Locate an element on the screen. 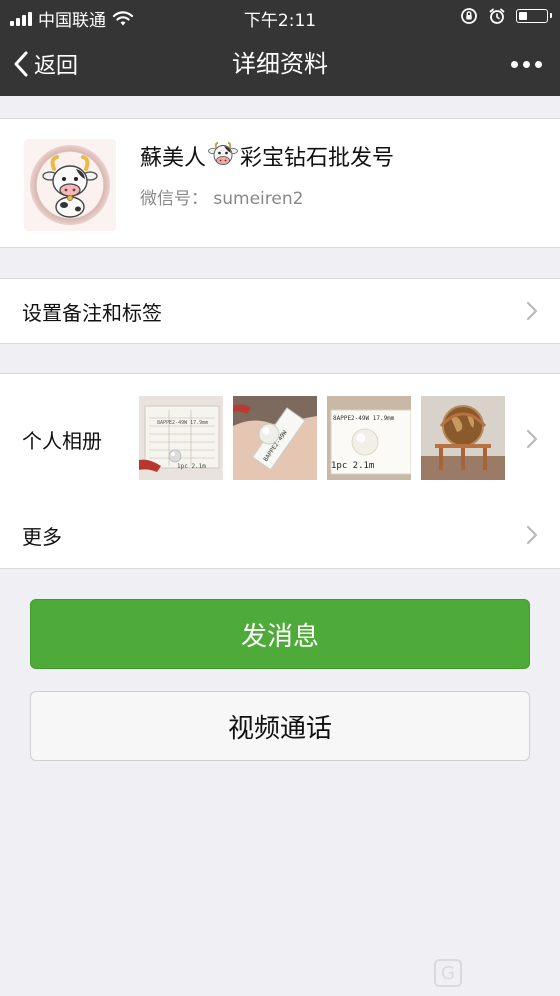  alarm-icon is located at coordinates (497, 16).